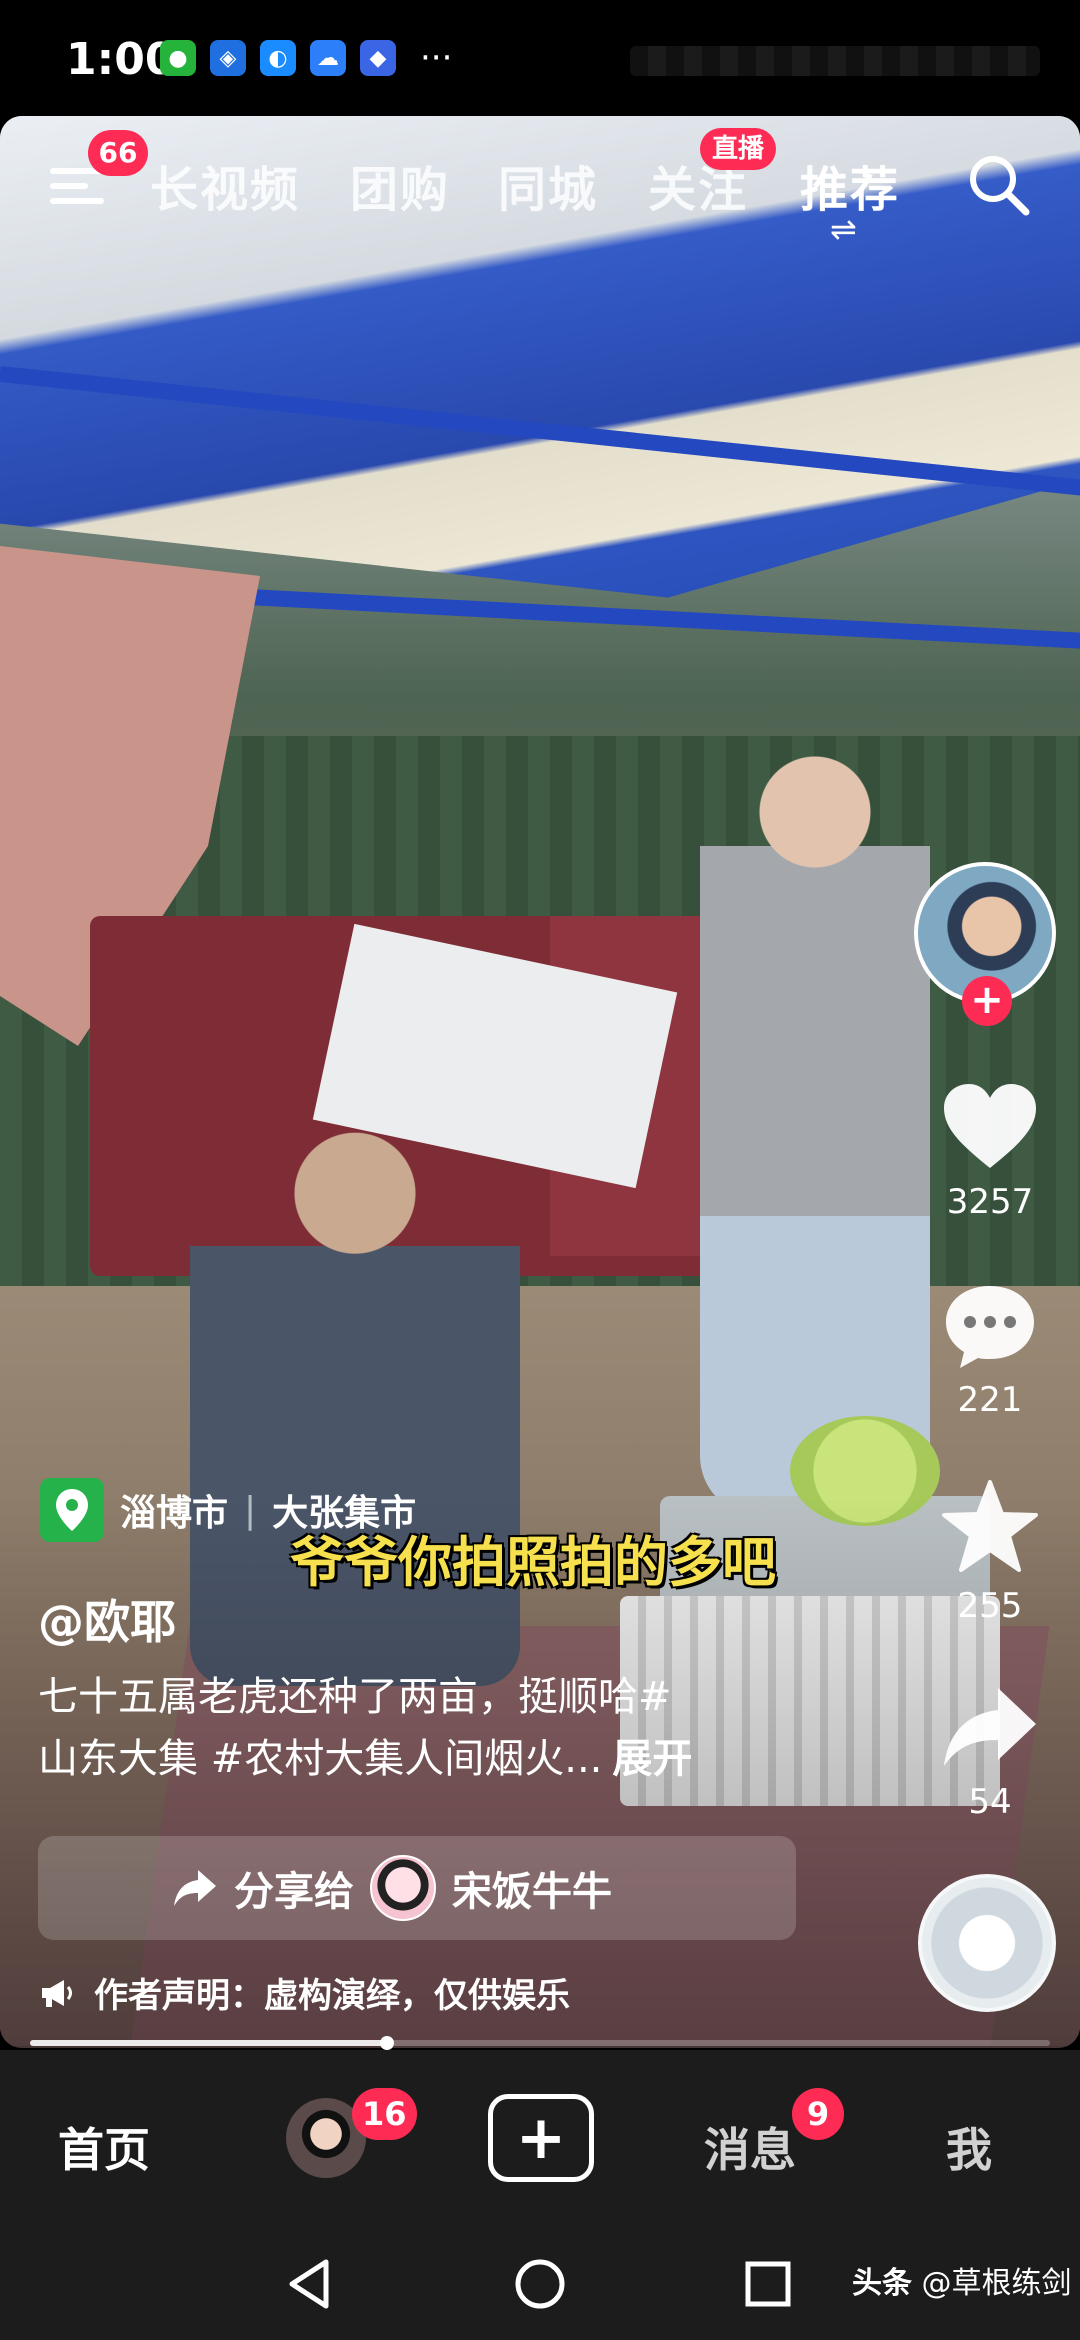  What do you see at coordinates (174, 1513) in the screenshot?
I see `location-city: 淄博市` at bounding box center [174, 1513].